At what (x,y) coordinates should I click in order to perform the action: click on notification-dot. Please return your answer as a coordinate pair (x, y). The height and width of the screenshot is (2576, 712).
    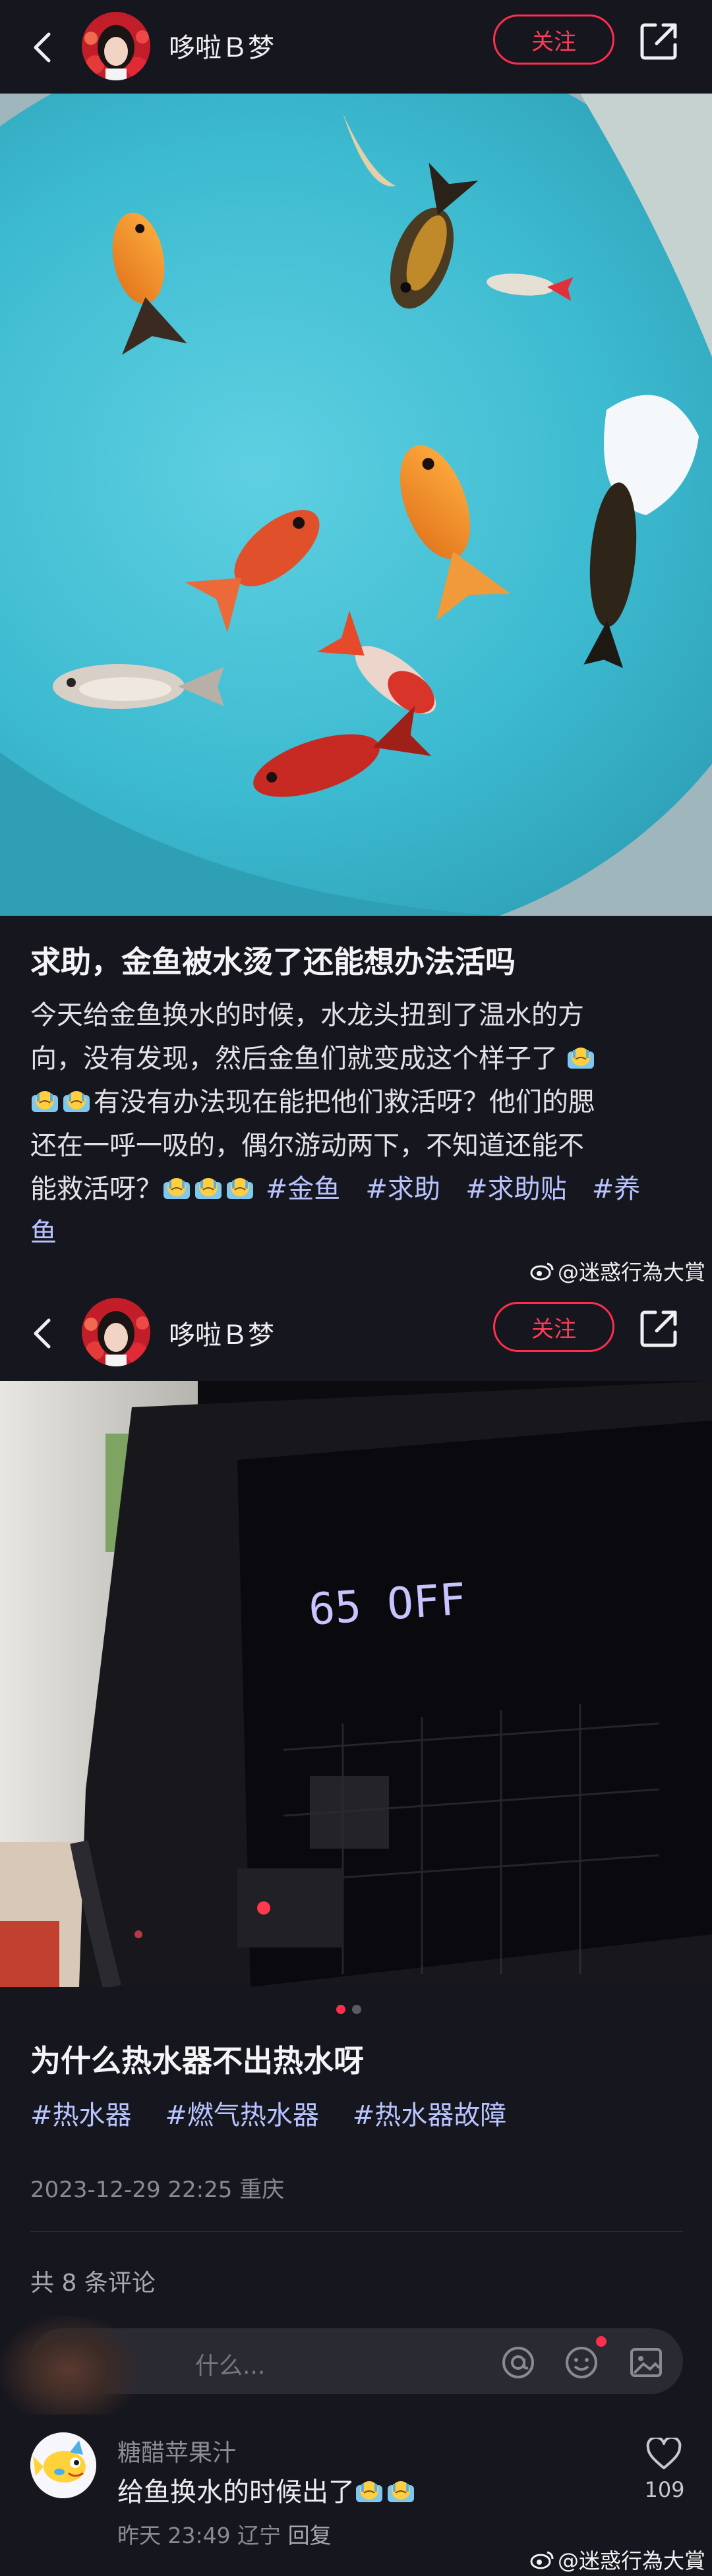
    Looking at the image, I should click on (601, 2341).